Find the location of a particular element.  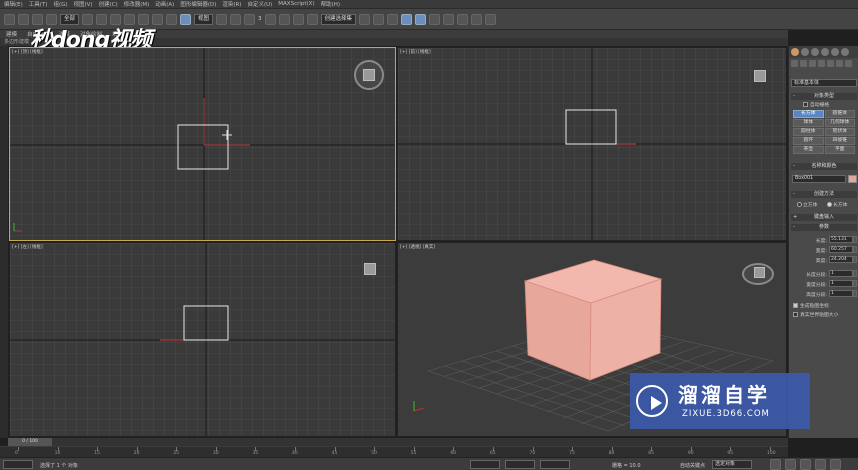

maximize-viewport-icon is located at coordinates (835, 464).